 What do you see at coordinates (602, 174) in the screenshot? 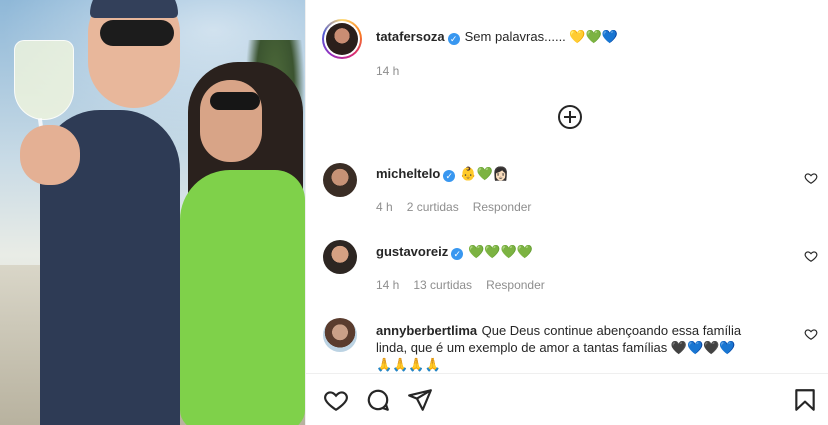
I see `comment-row: micheltelo ✓ 👶💚👩🏻` at bounding box center [602, 174].